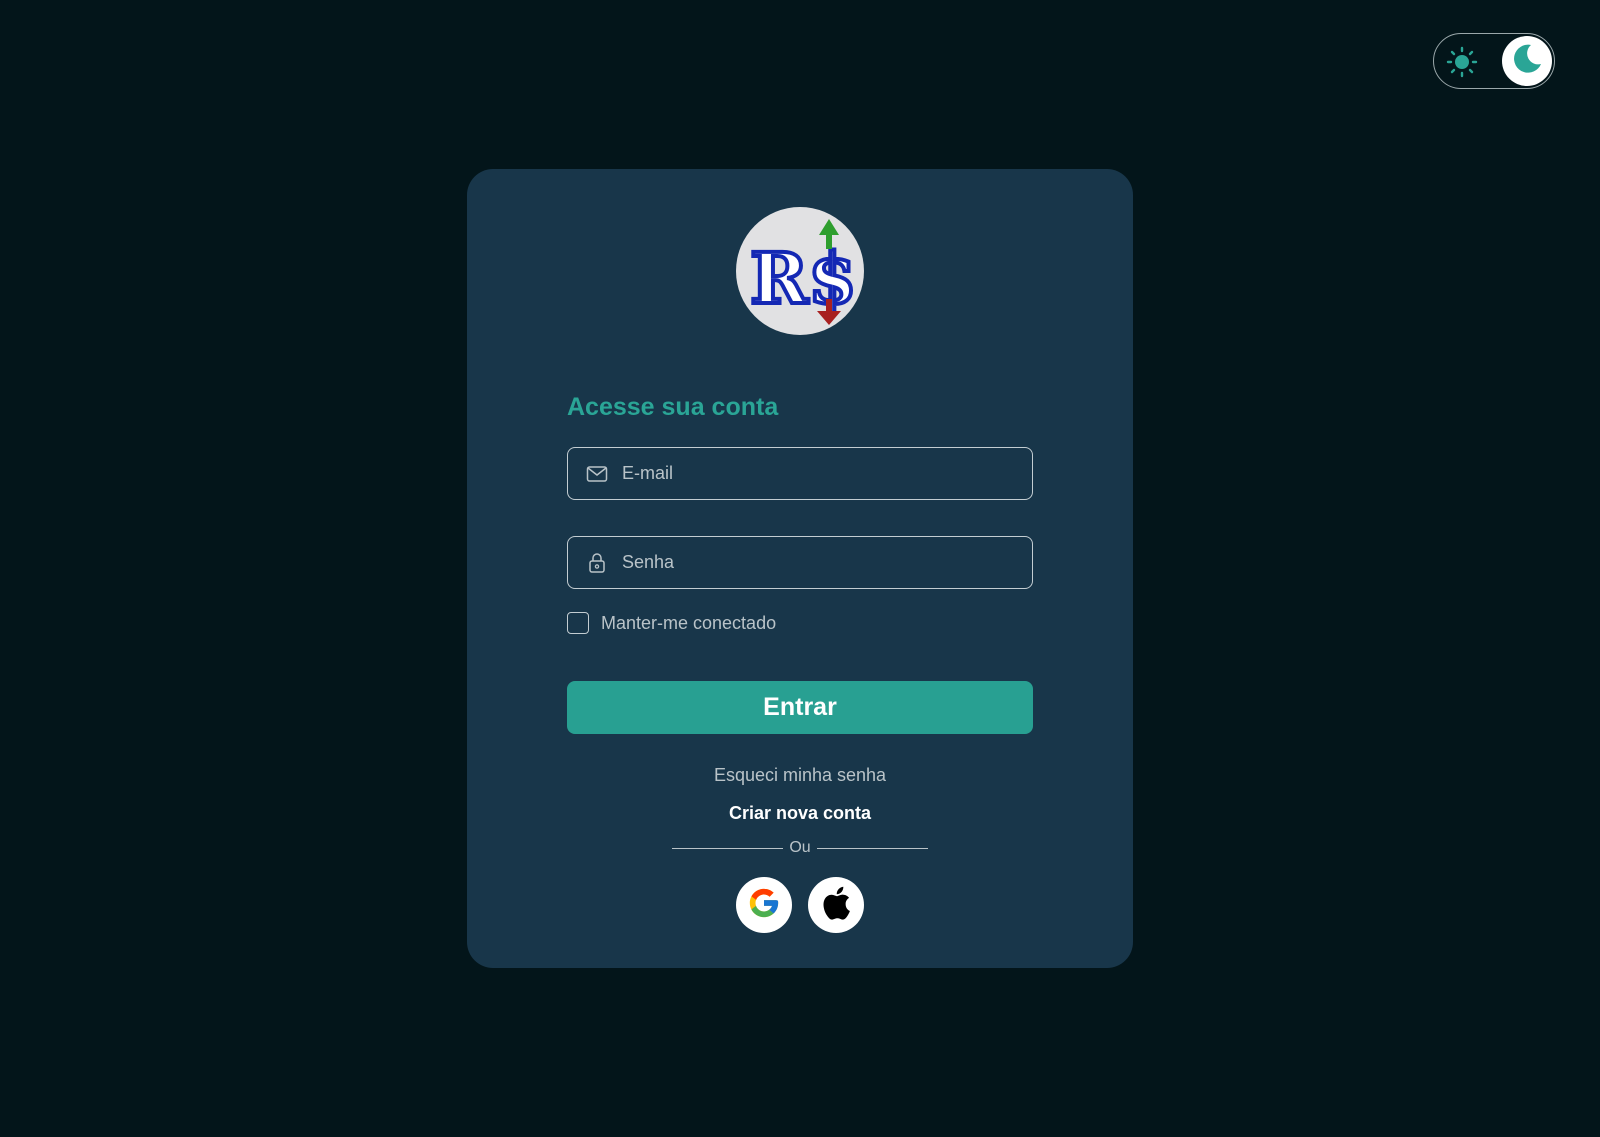 The height and width of the screenshot is (1137, 1600). I want to click on sun-icon, so click(1462, 62).